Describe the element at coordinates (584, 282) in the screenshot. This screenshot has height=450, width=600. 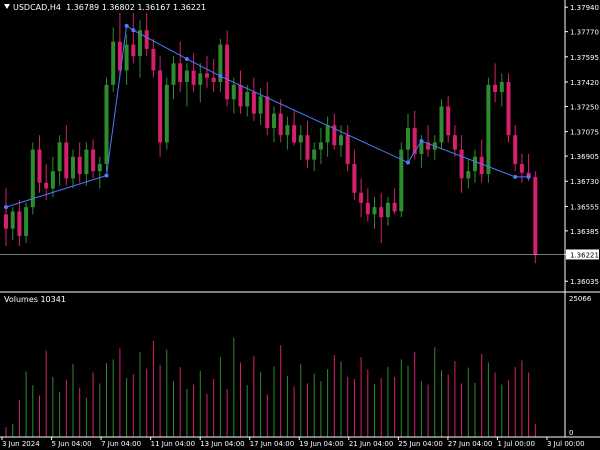
I see `price-tick-label: 1.36035` at that location.